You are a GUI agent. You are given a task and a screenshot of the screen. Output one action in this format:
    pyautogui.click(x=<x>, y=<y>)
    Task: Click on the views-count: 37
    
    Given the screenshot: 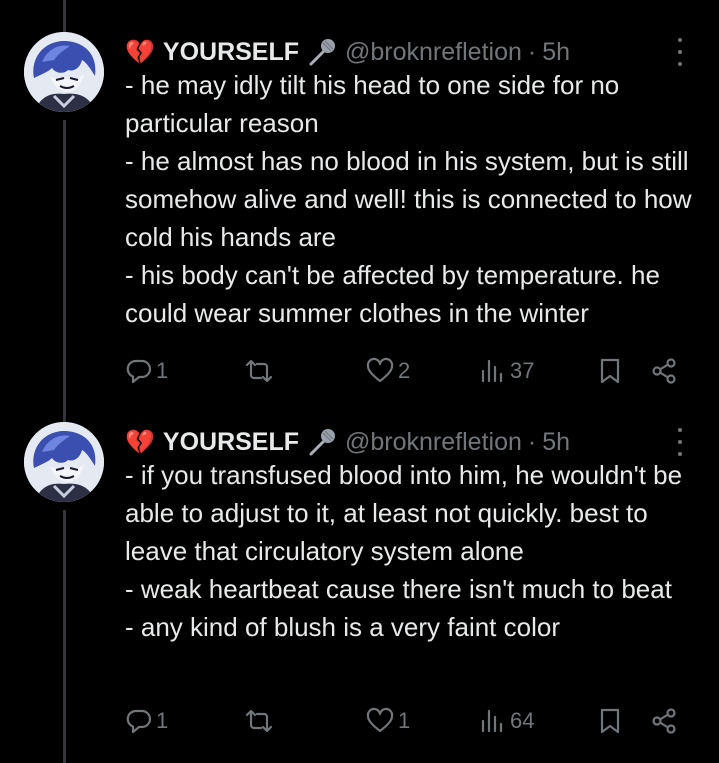 What is the action you would take?
    pyautogui.click(x=522, y=370)
    